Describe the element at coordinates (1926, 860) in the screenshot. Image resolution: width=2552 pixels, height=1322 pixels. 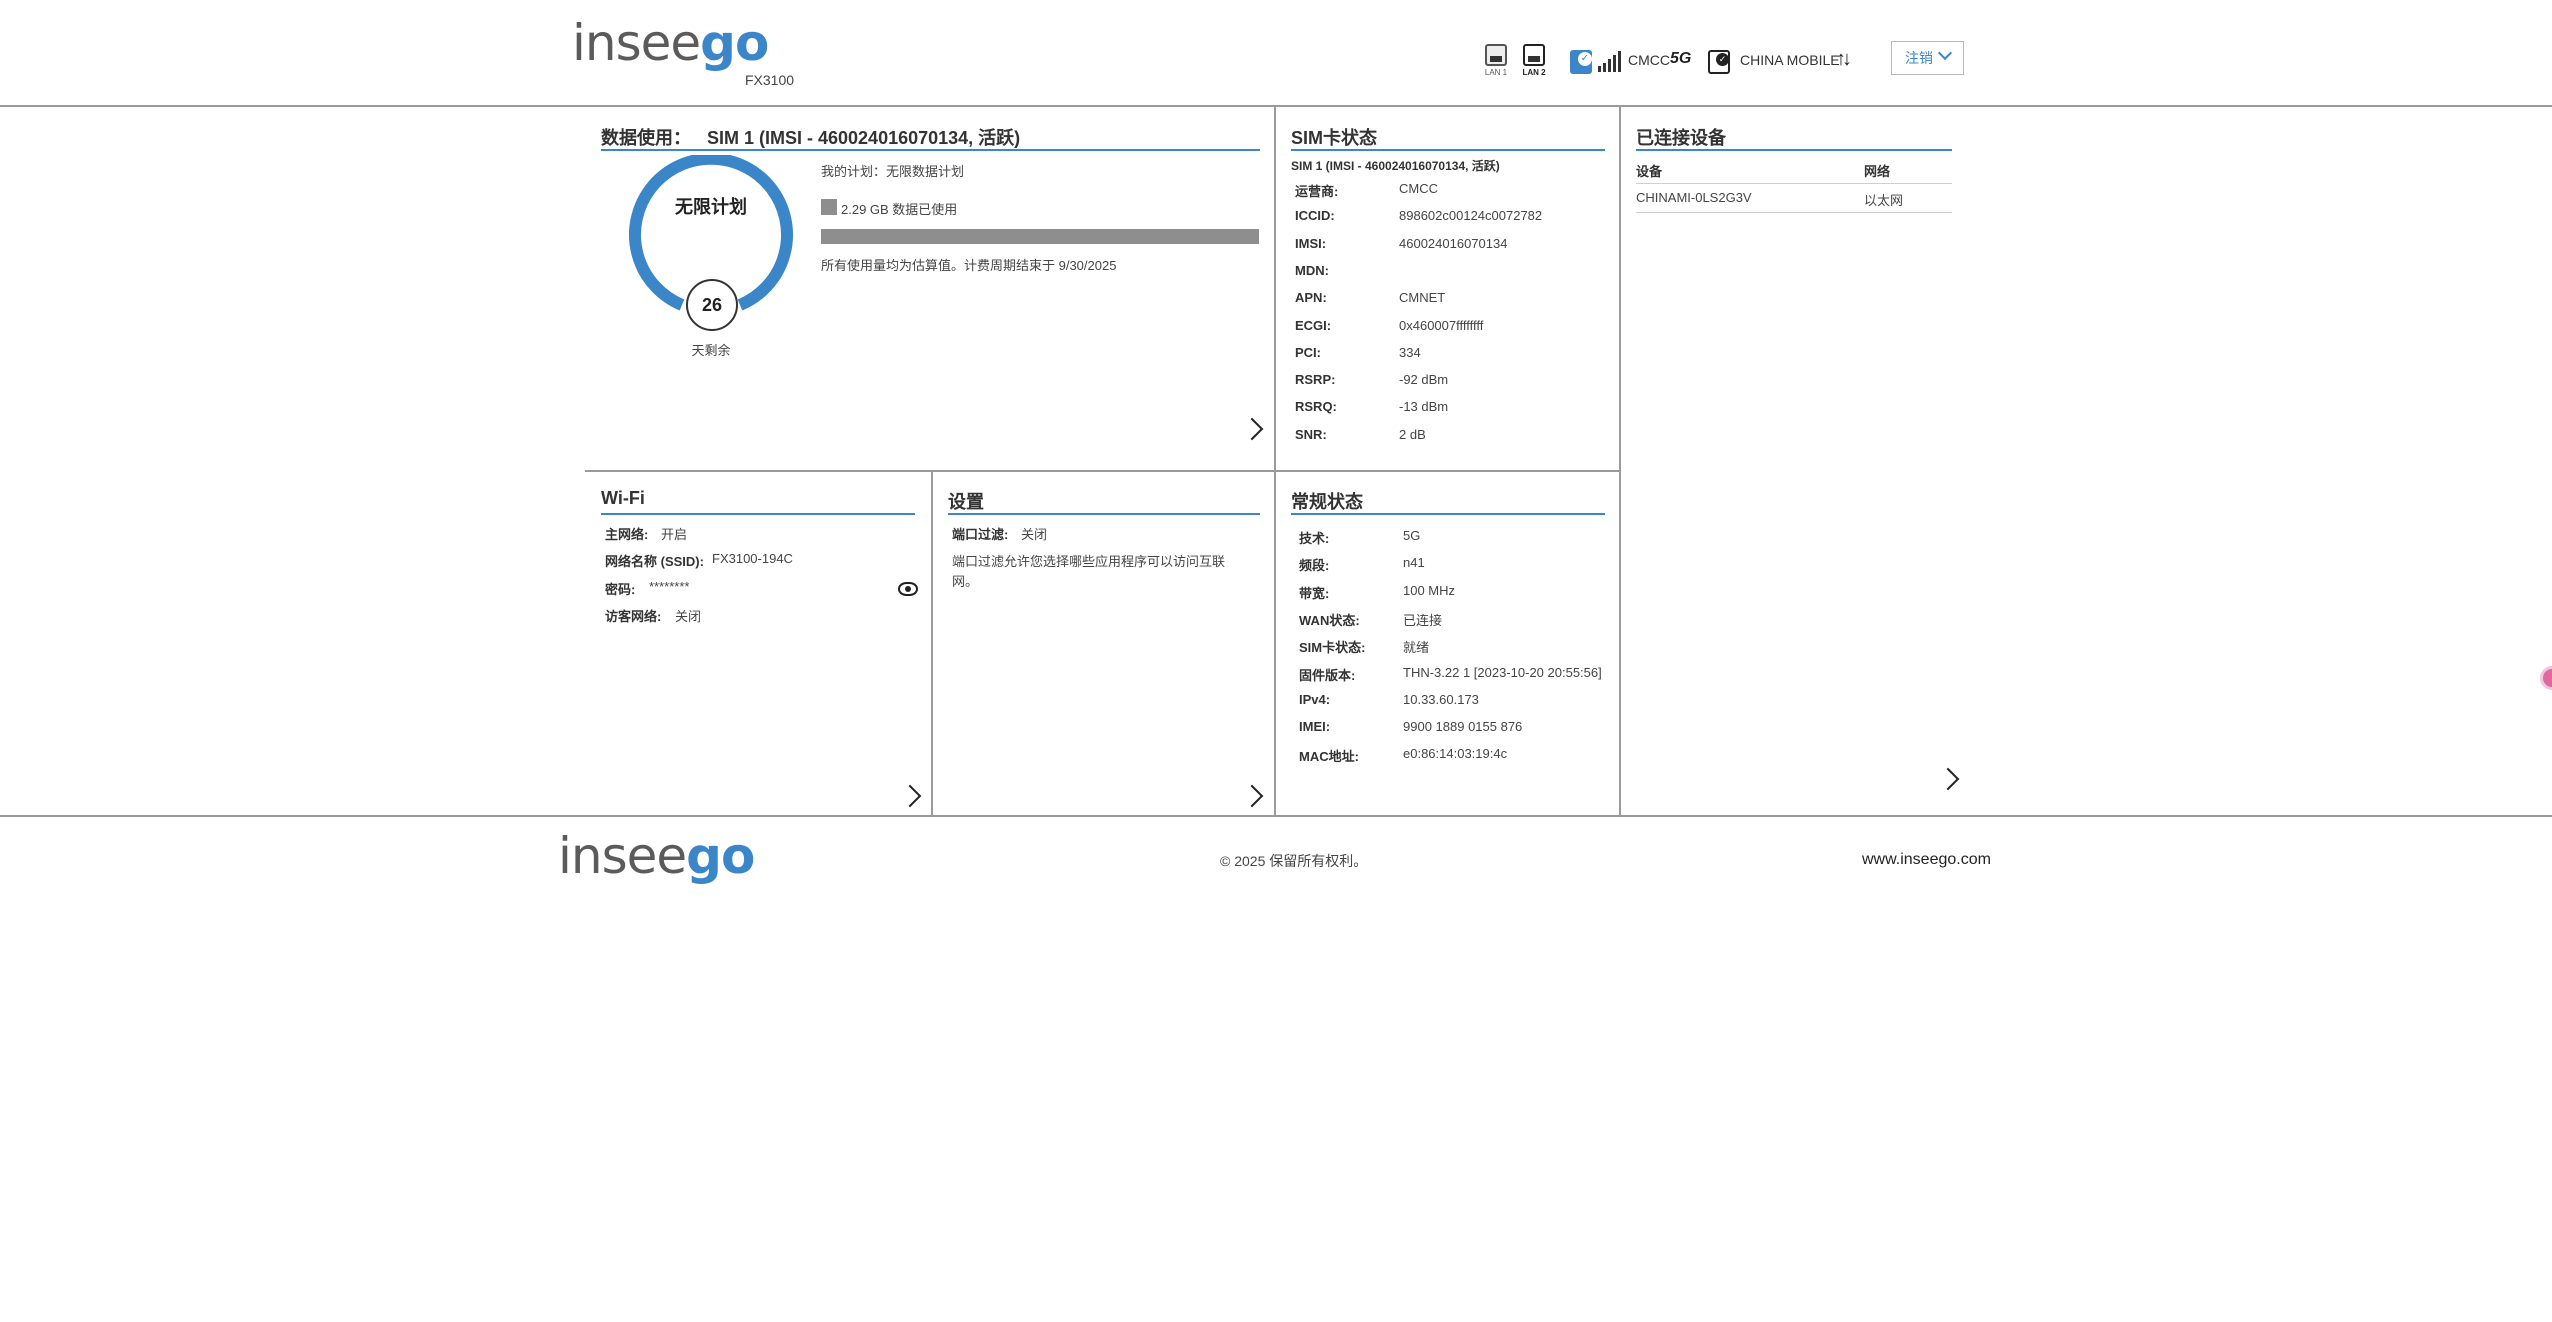
I see `website-link: www.inseego.com` at that location.